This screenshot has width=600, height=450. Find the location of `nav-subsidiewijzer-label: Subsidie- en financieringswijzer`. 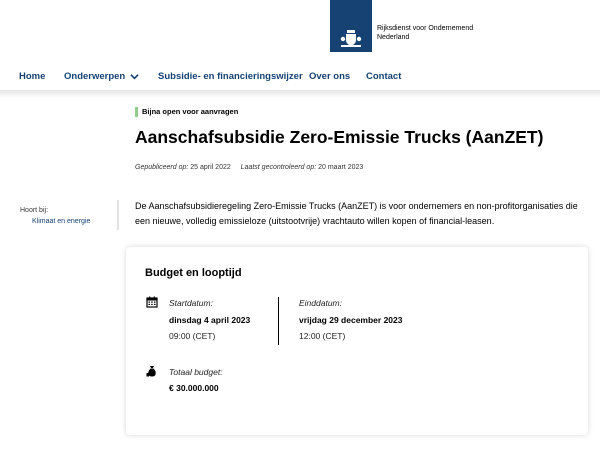

nav-subsidiewijzer-label: Subsidie- en financieringswijzer is located at coordinates (230, 76).